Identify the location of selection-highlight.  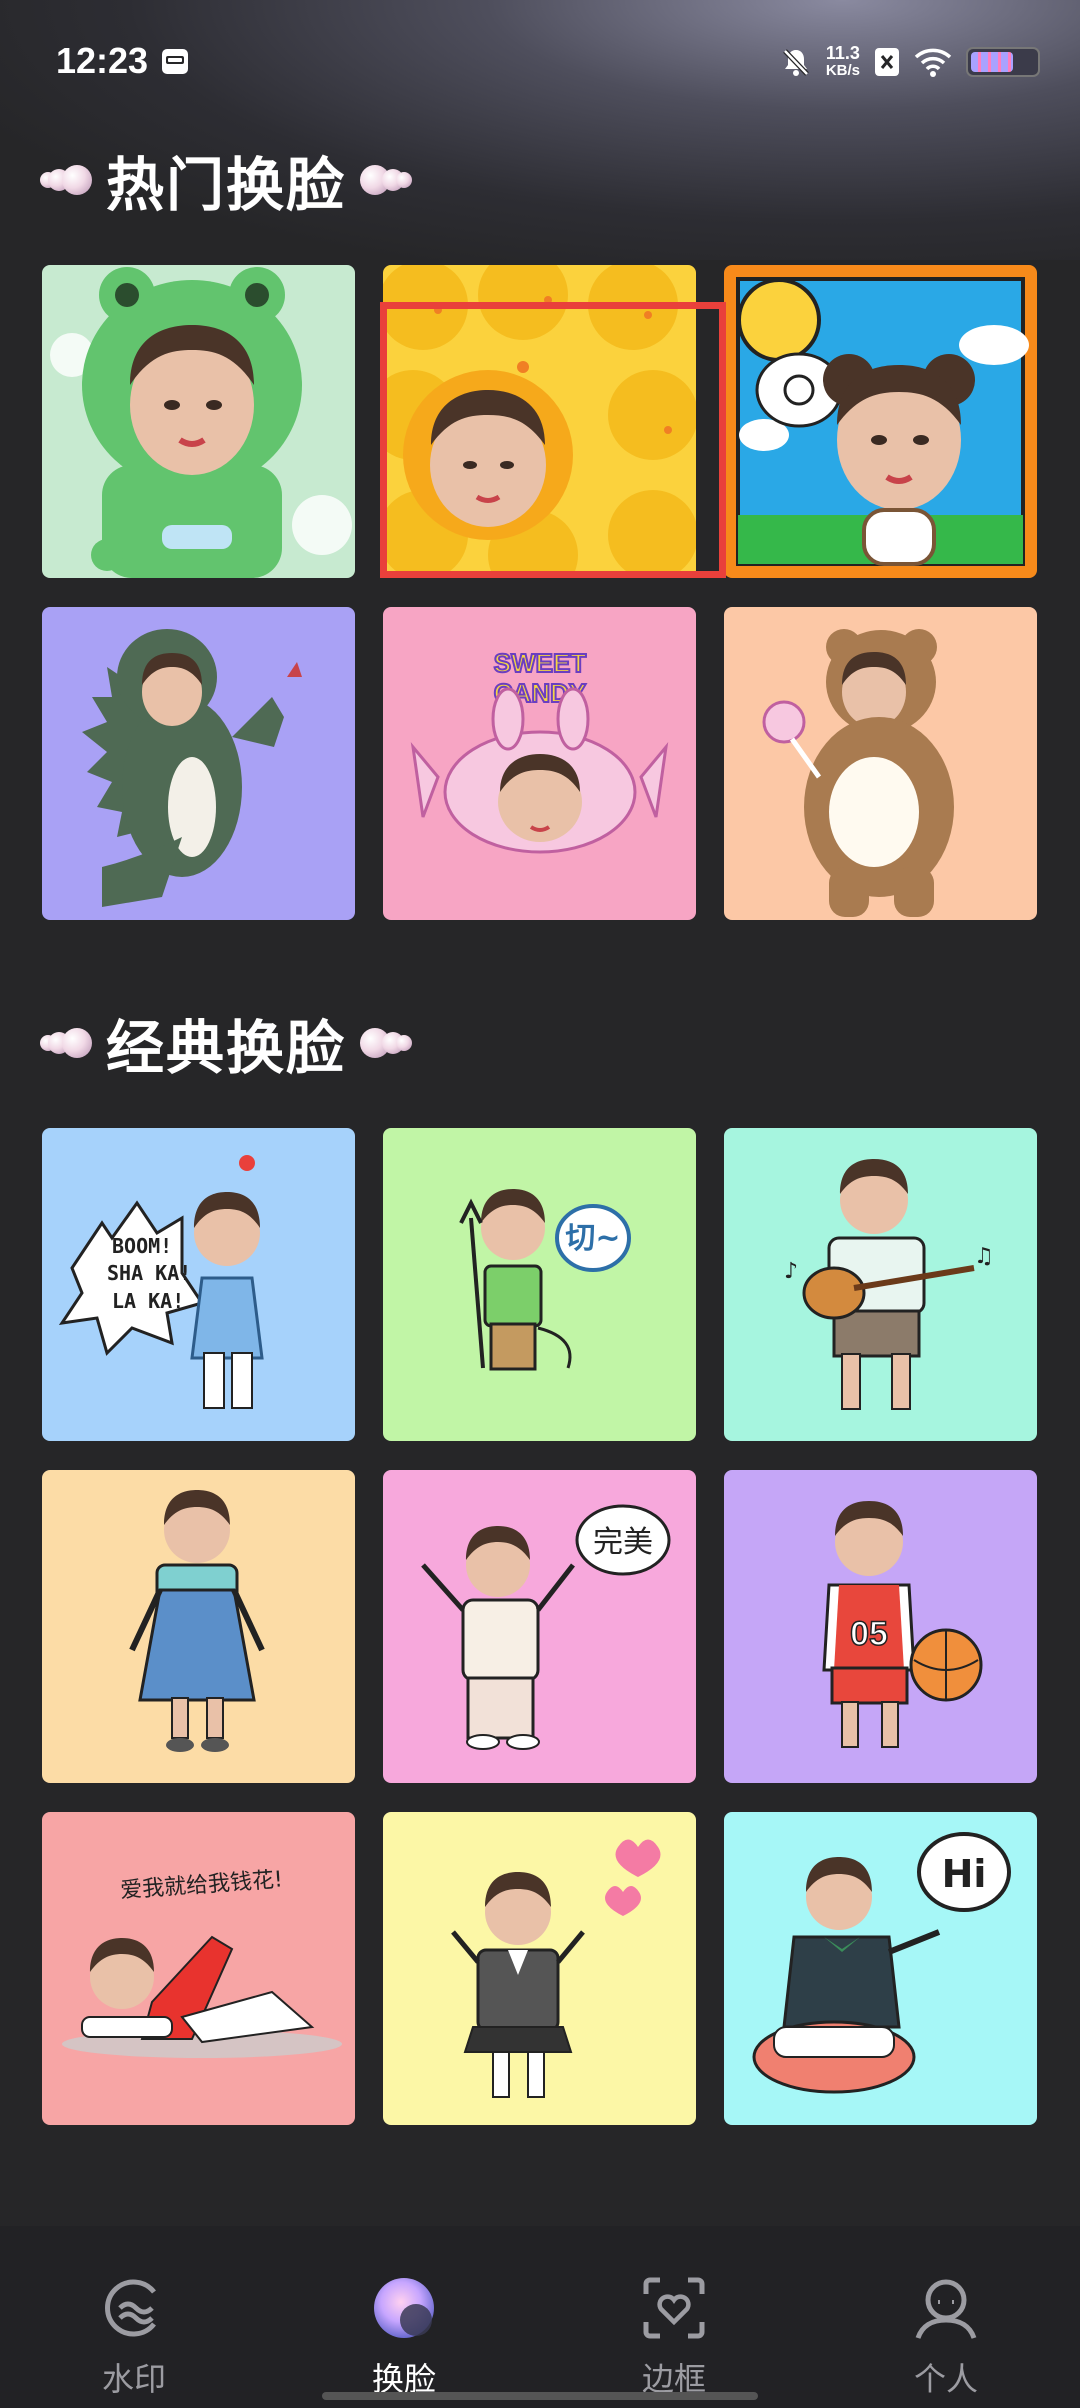
(553, 440).